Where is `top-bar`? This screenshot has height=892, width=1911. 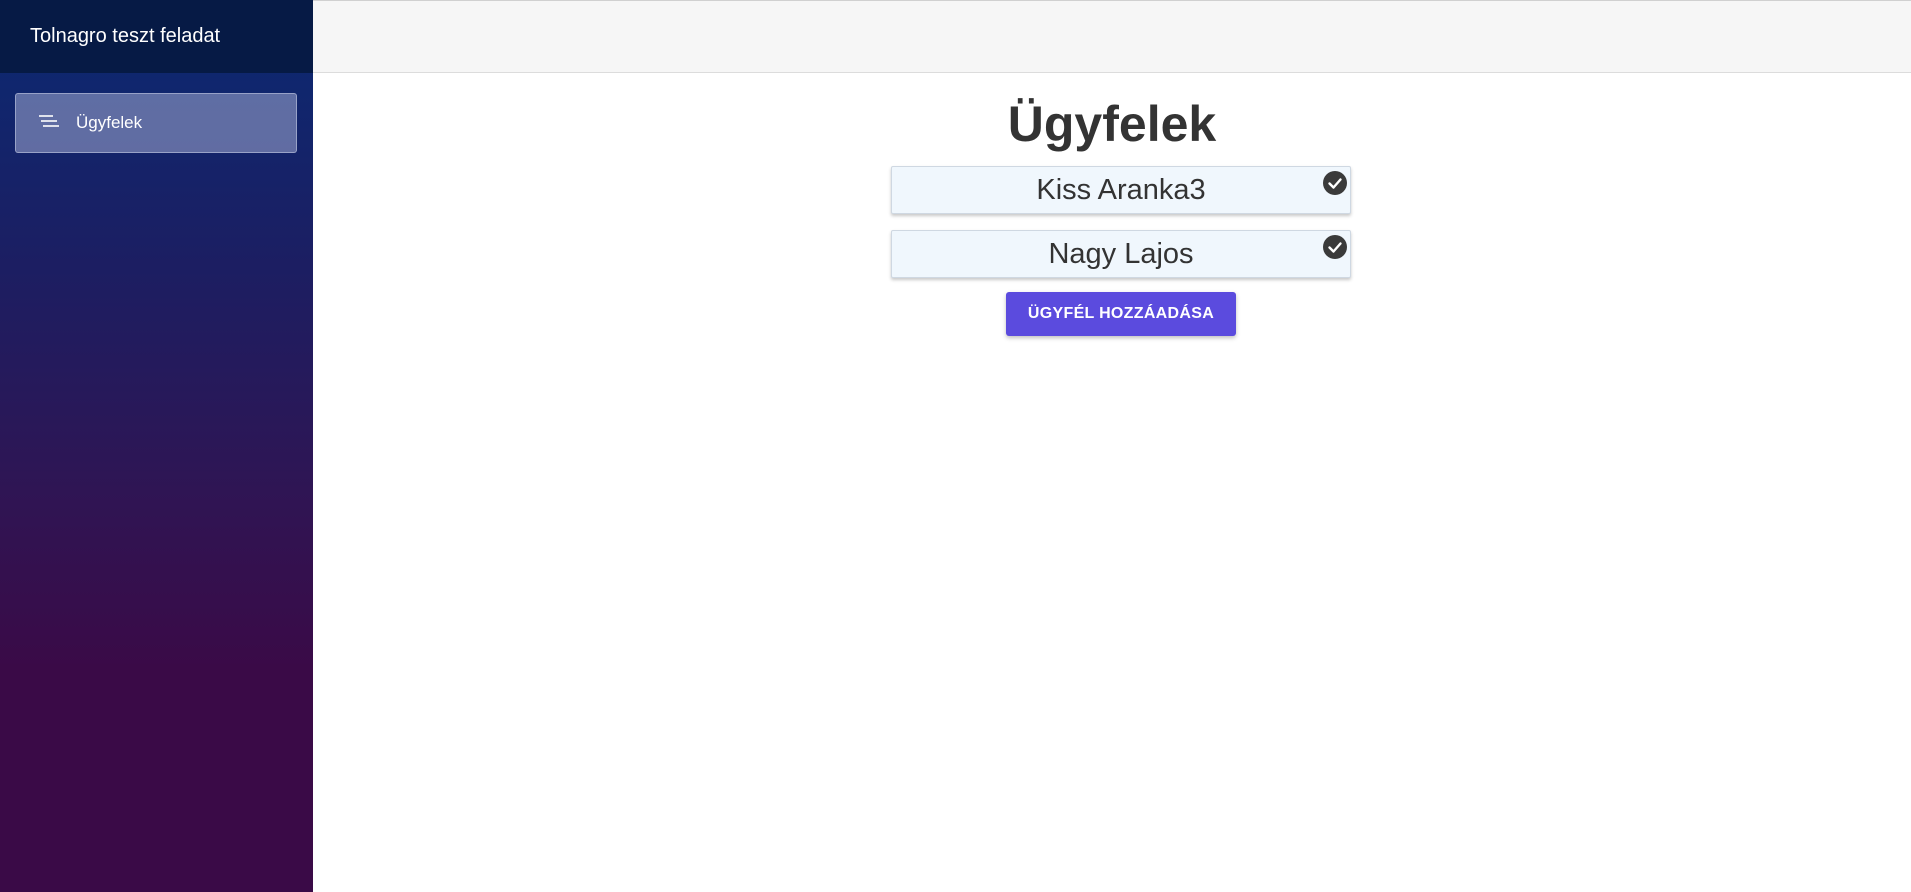 top-bar is located at coordinates (1112, 36).